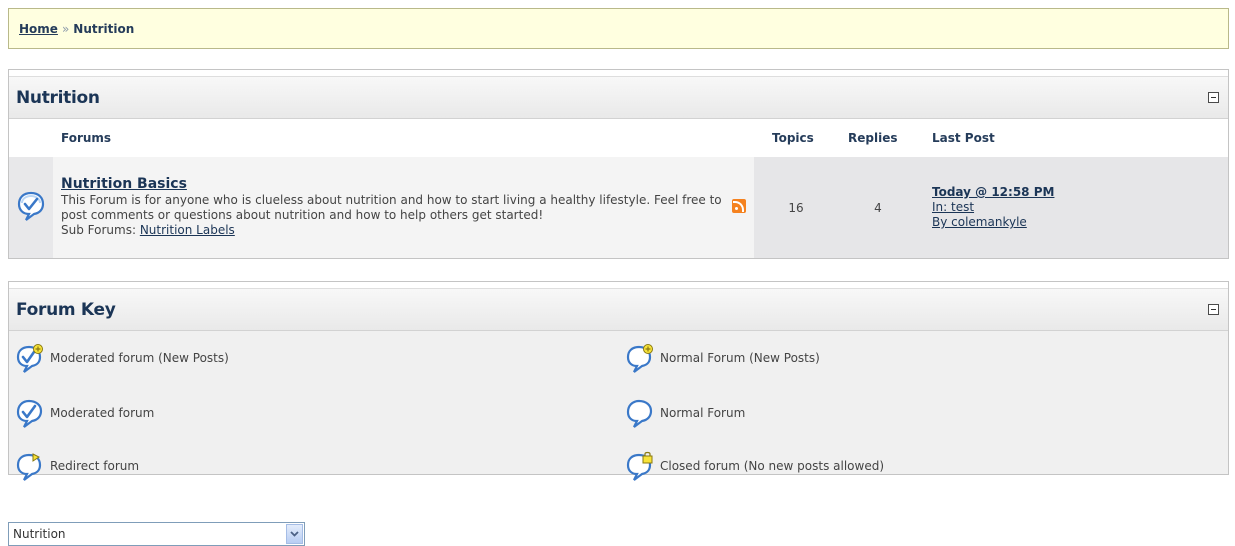 Image resolution: width=1235 pixels, height=546 pixels. What do you see at coordinates (639, 413) in the screenshot?
I see `normal-forum-icon` at bounding box center [639, 413].